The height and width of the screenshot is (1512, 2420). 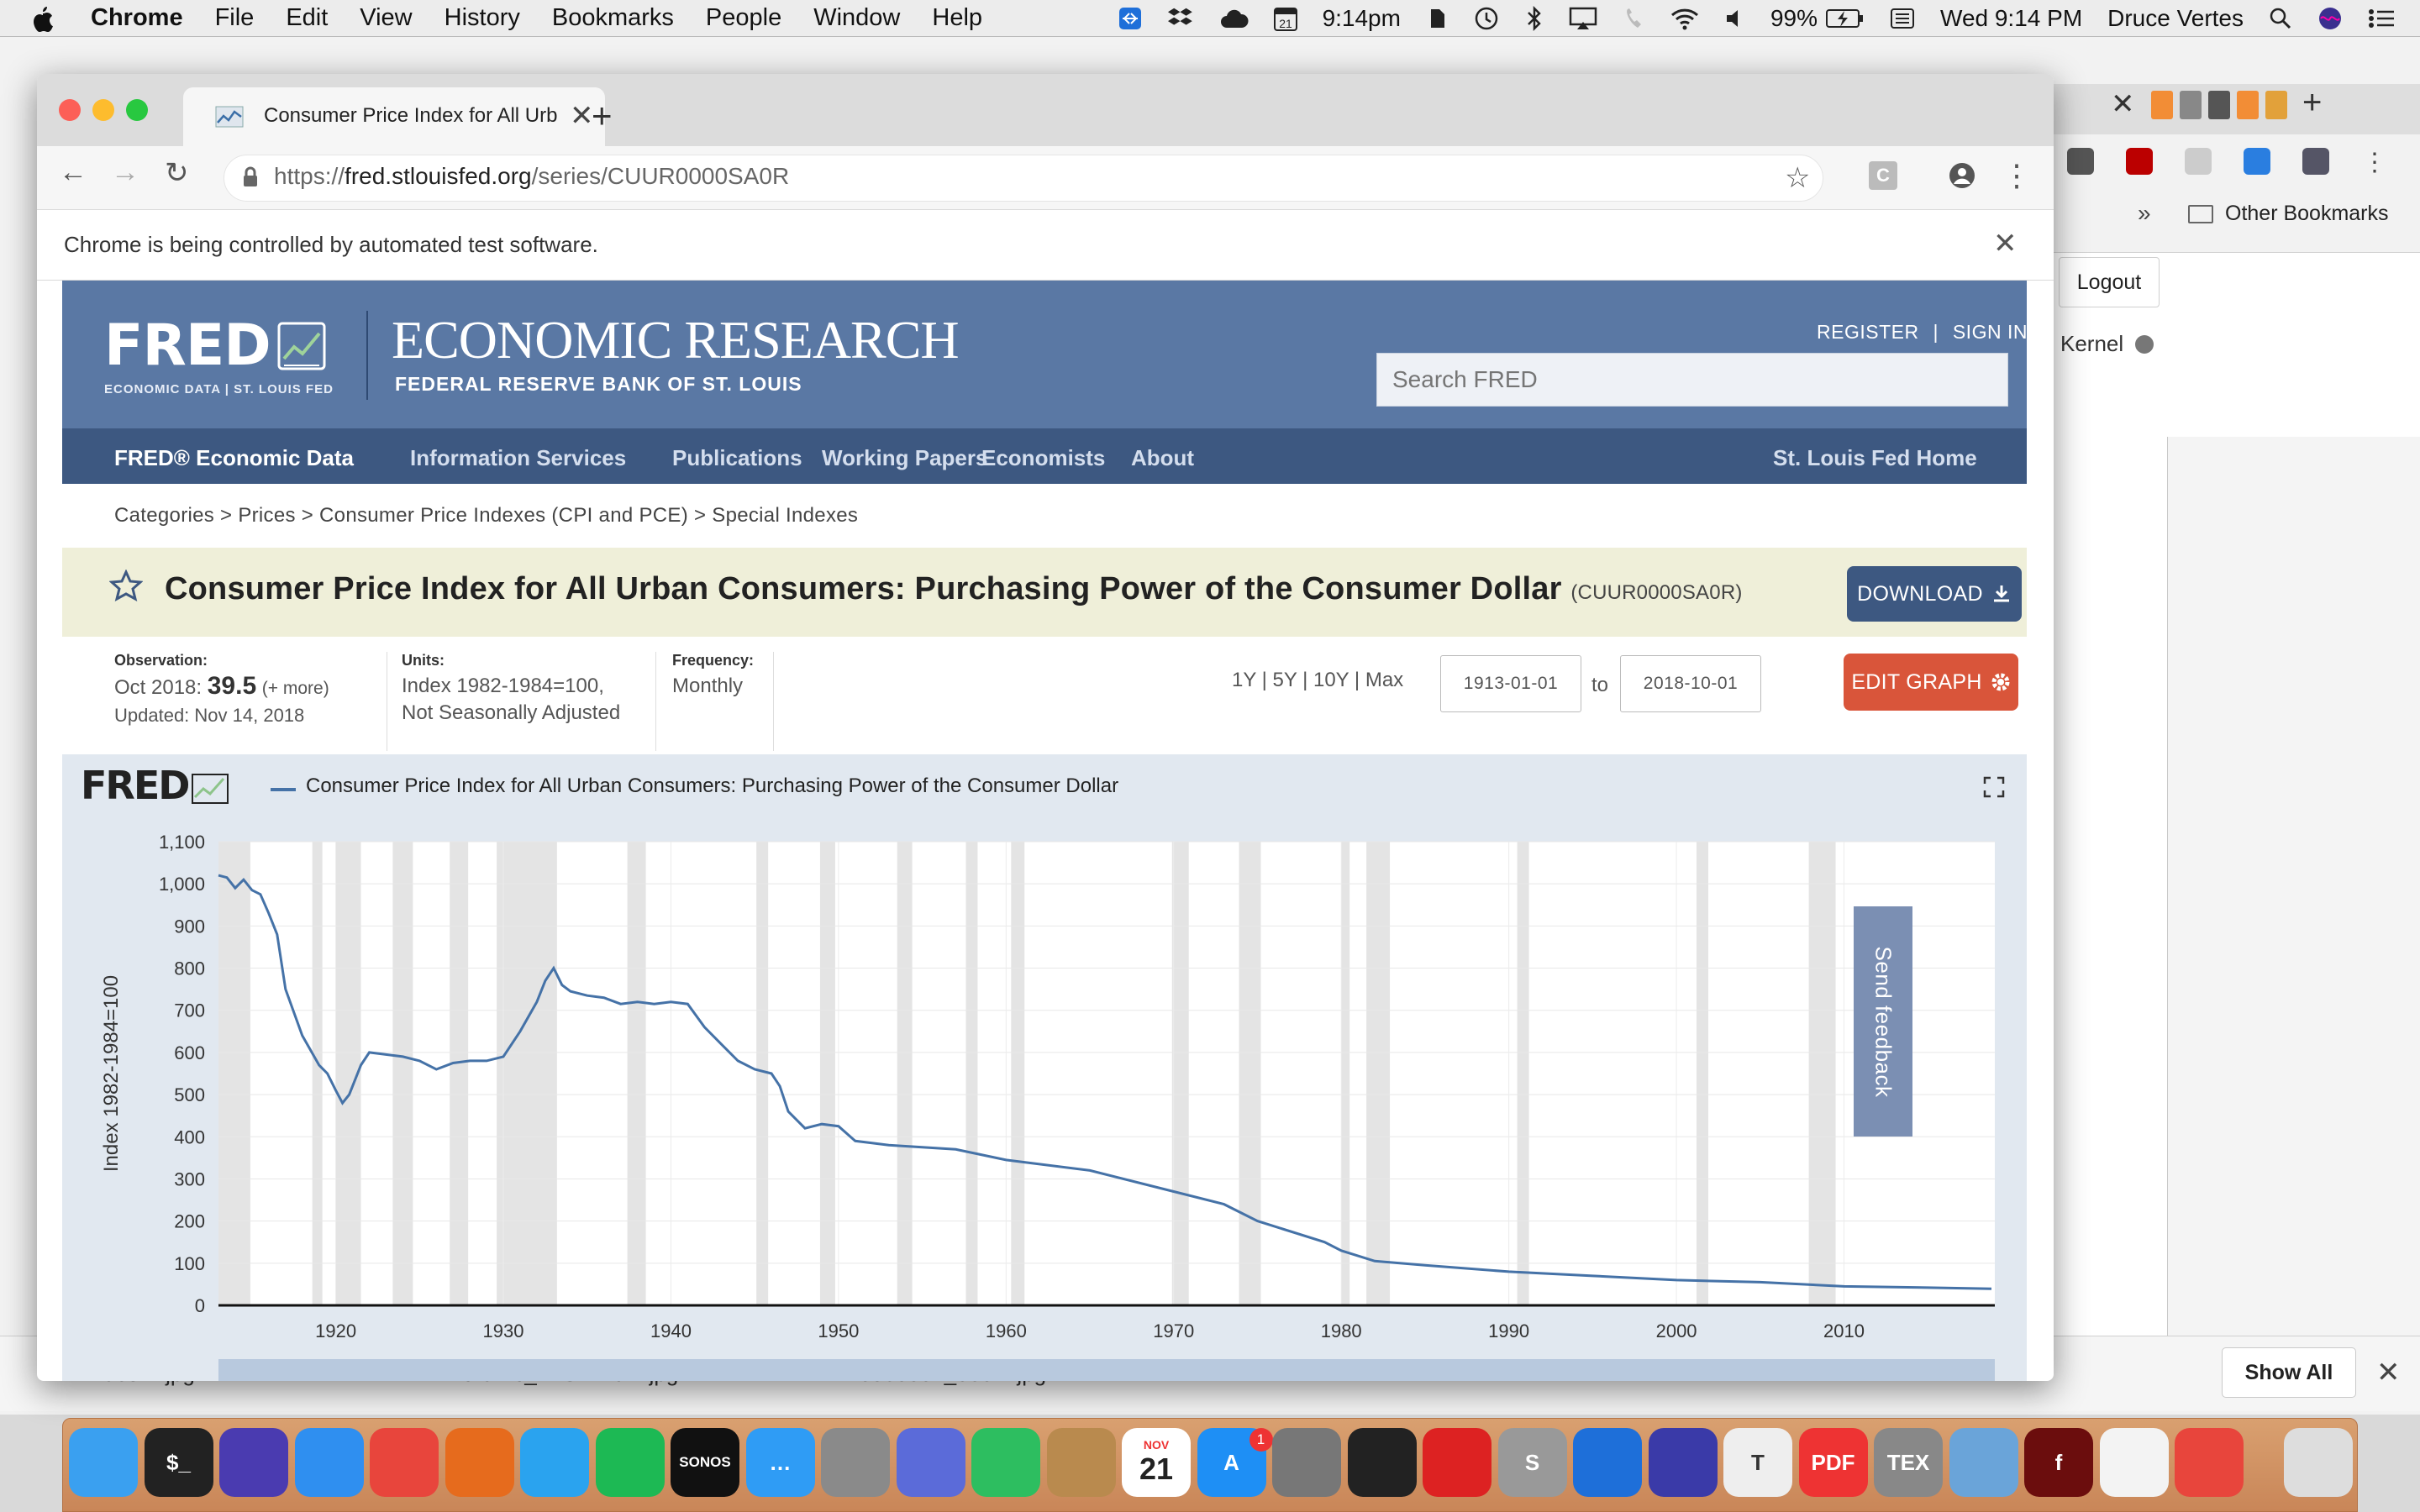 What do you see at coordinates (177, 173) in the screenshot?
I see `reload-icon: ↻` at bounding box center [177, 173].